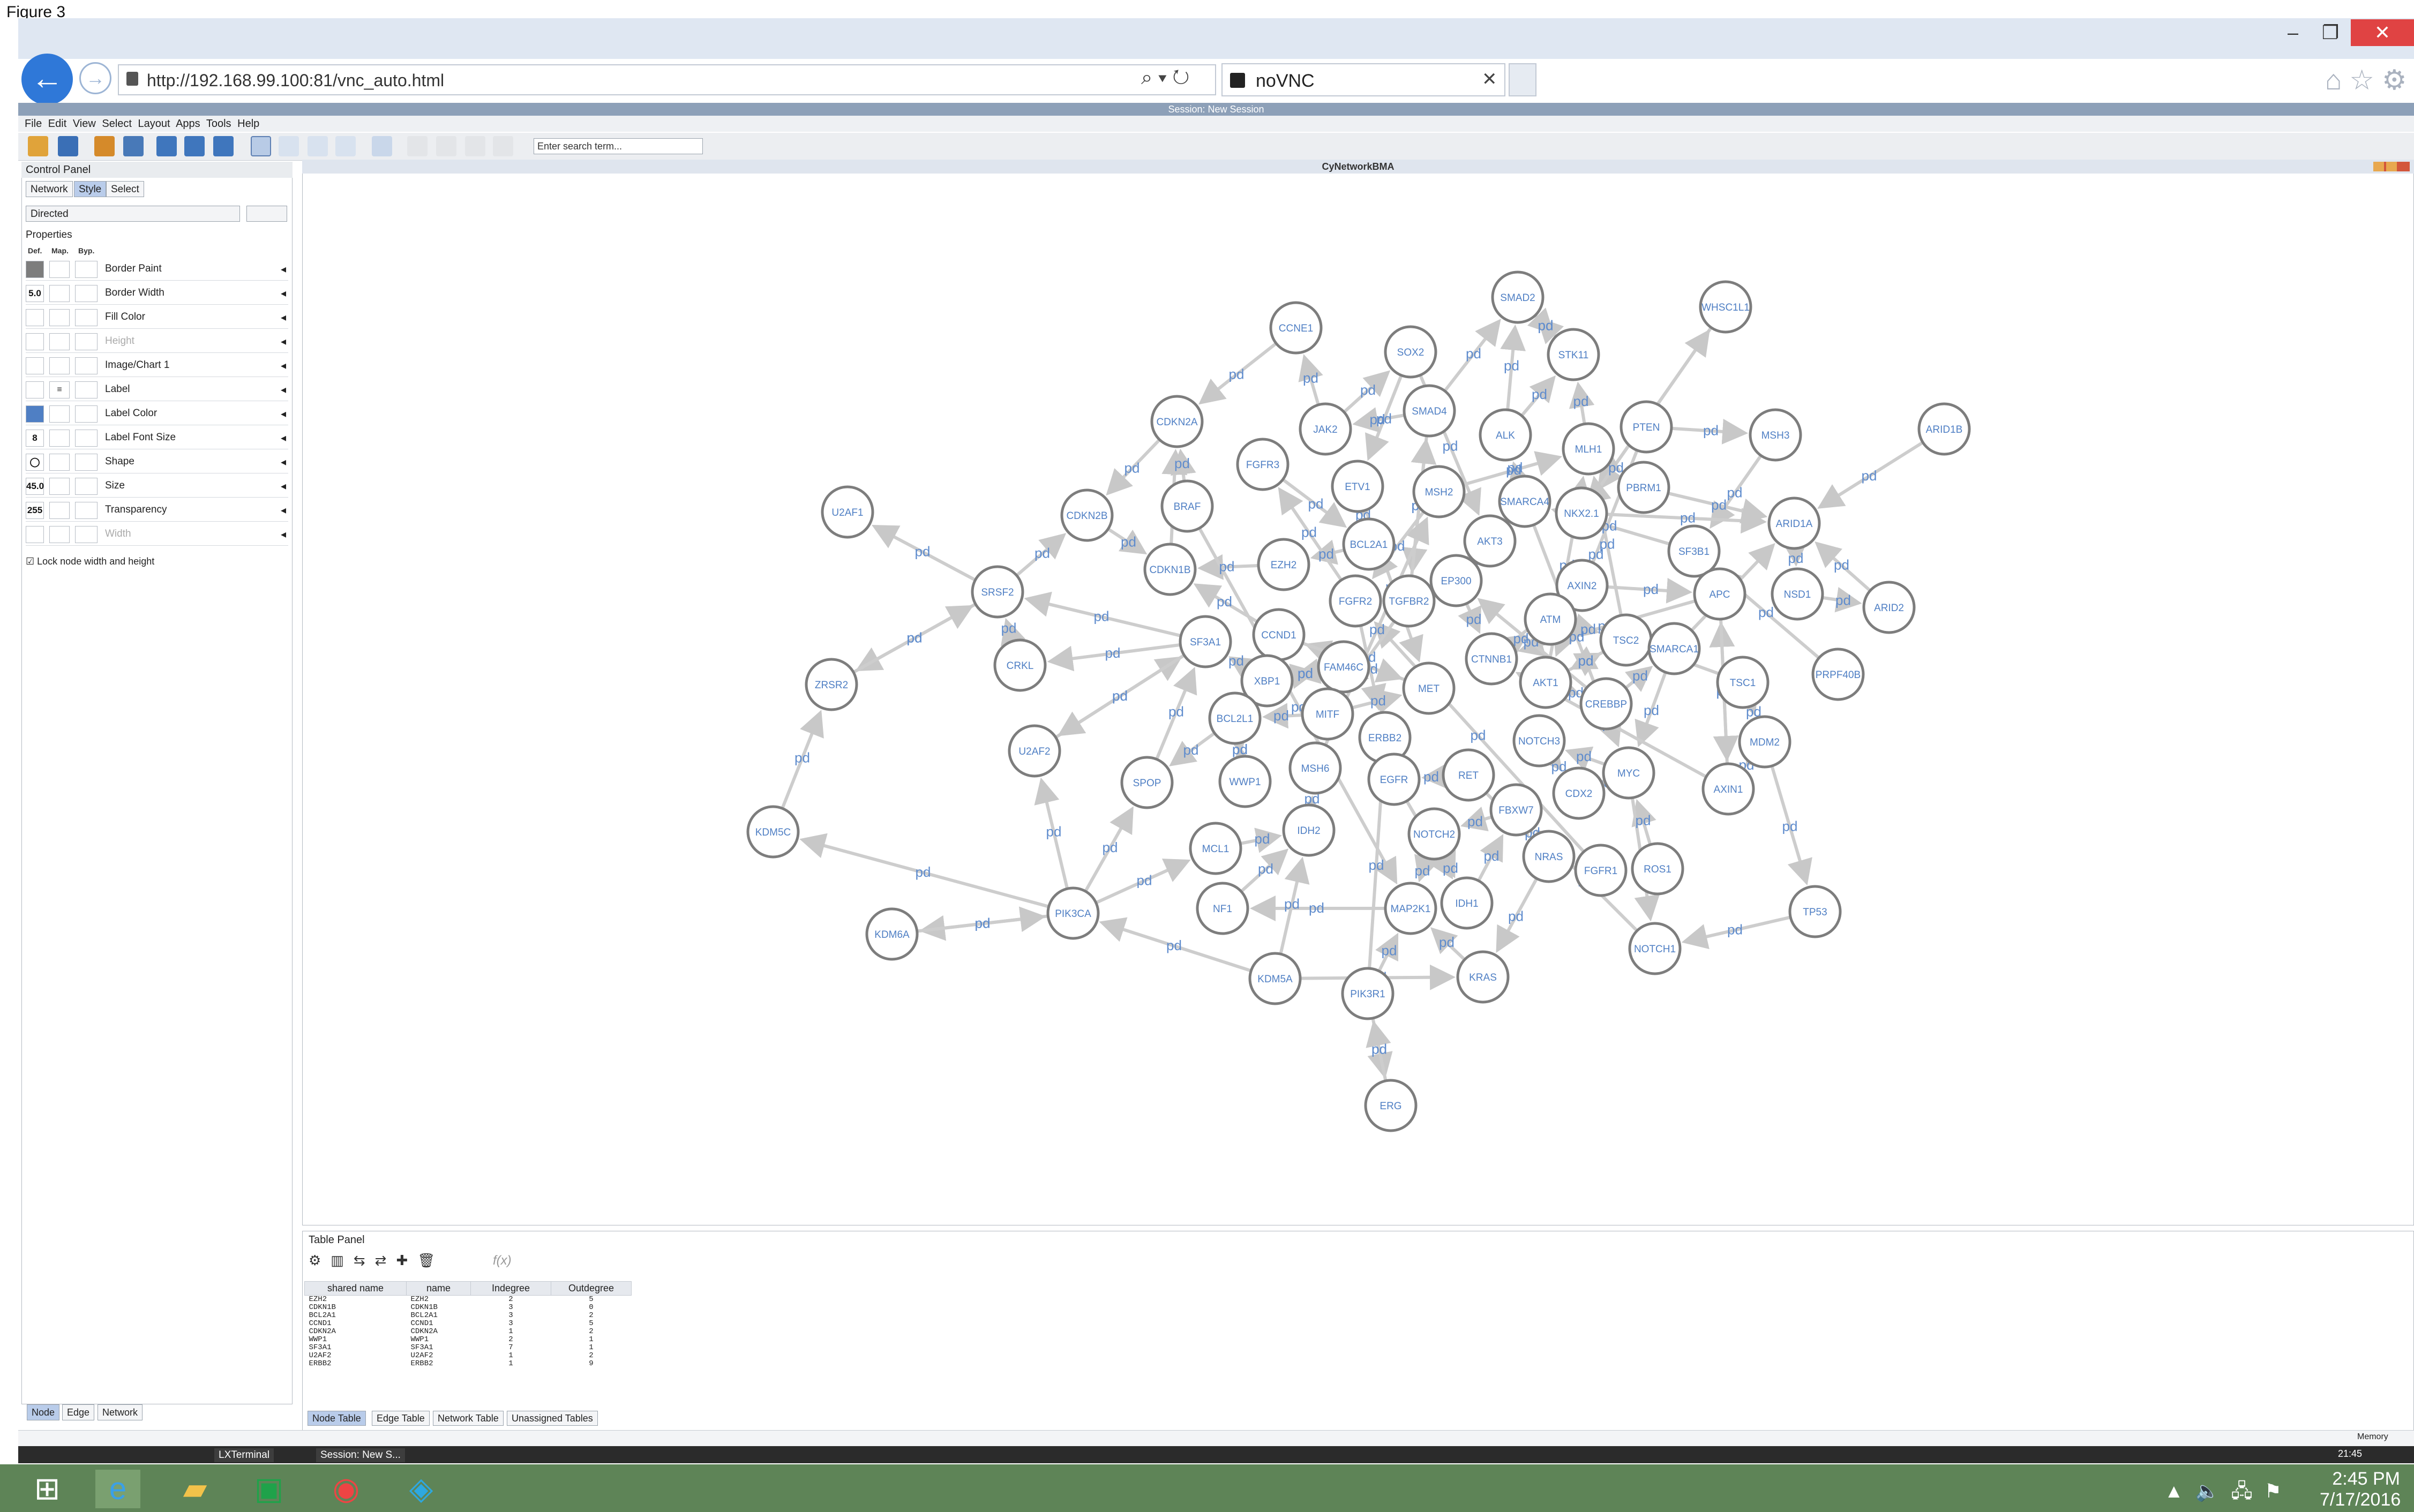  I want to click on refresh-layout-icon, so click(382, 146).